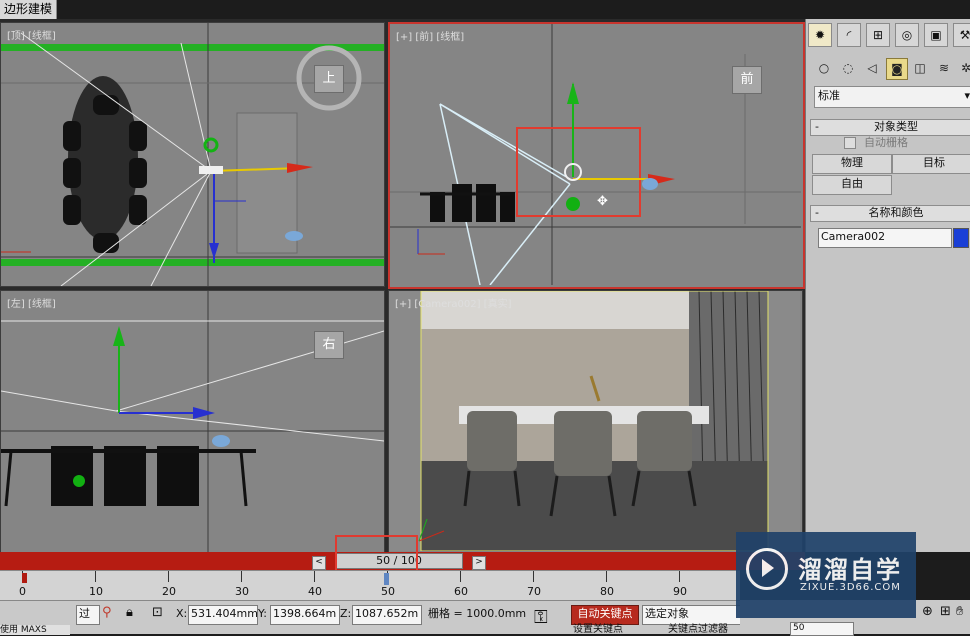 This screenshot has width=970, height=636. What do you see at coordinates (931, 164) in the screenshot?
I see `target-button: 目标` at bounding box center [931, 164].